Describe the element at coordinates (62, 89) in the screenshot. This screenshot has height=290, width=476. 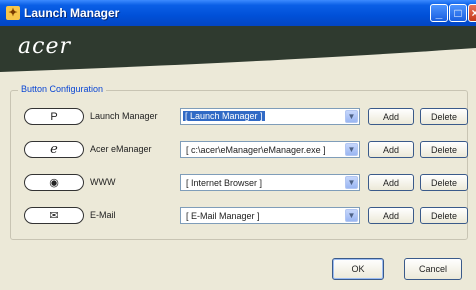
I see `group-title: Button Configuration` at that location.